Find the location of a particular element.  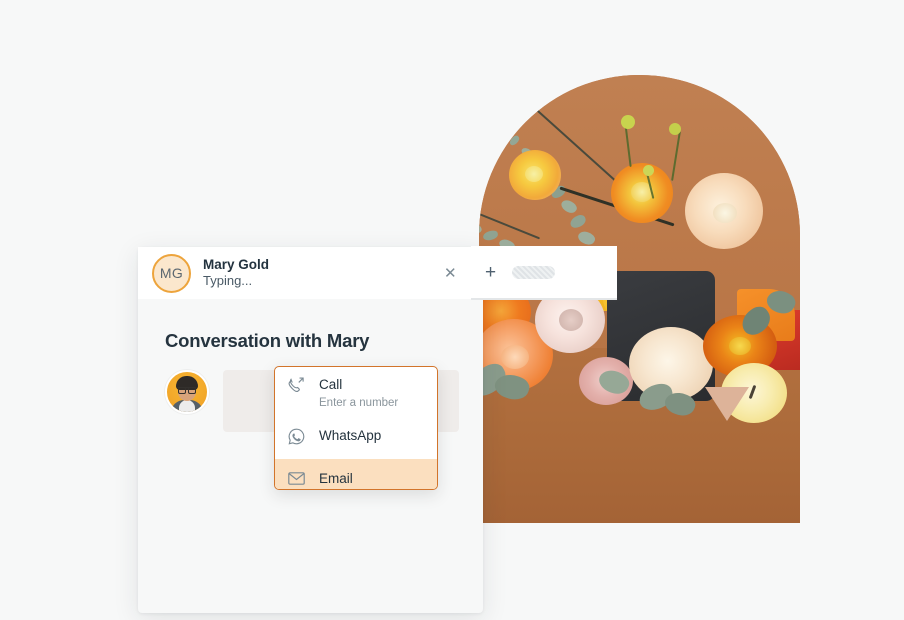

channel-dropdown-menu: Call Enter a number WhatsApp Email is located at coordinates (356, 428).